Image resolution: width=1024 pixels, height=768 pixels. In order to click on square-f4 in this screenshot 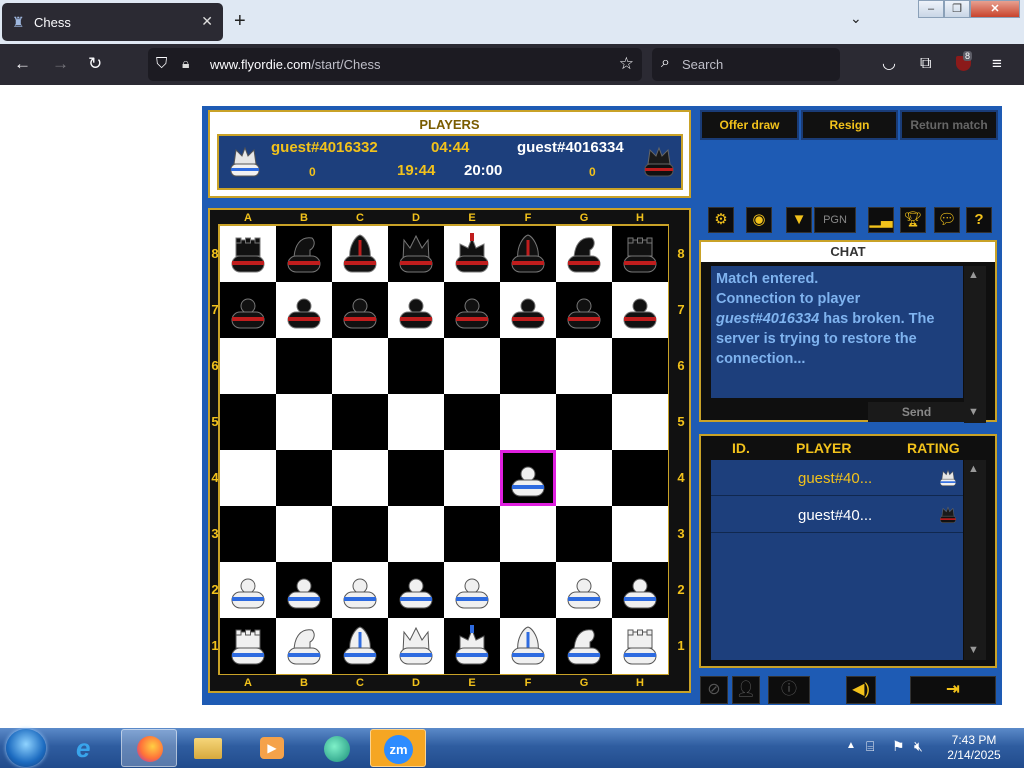, I will do `click(528, 478)`.